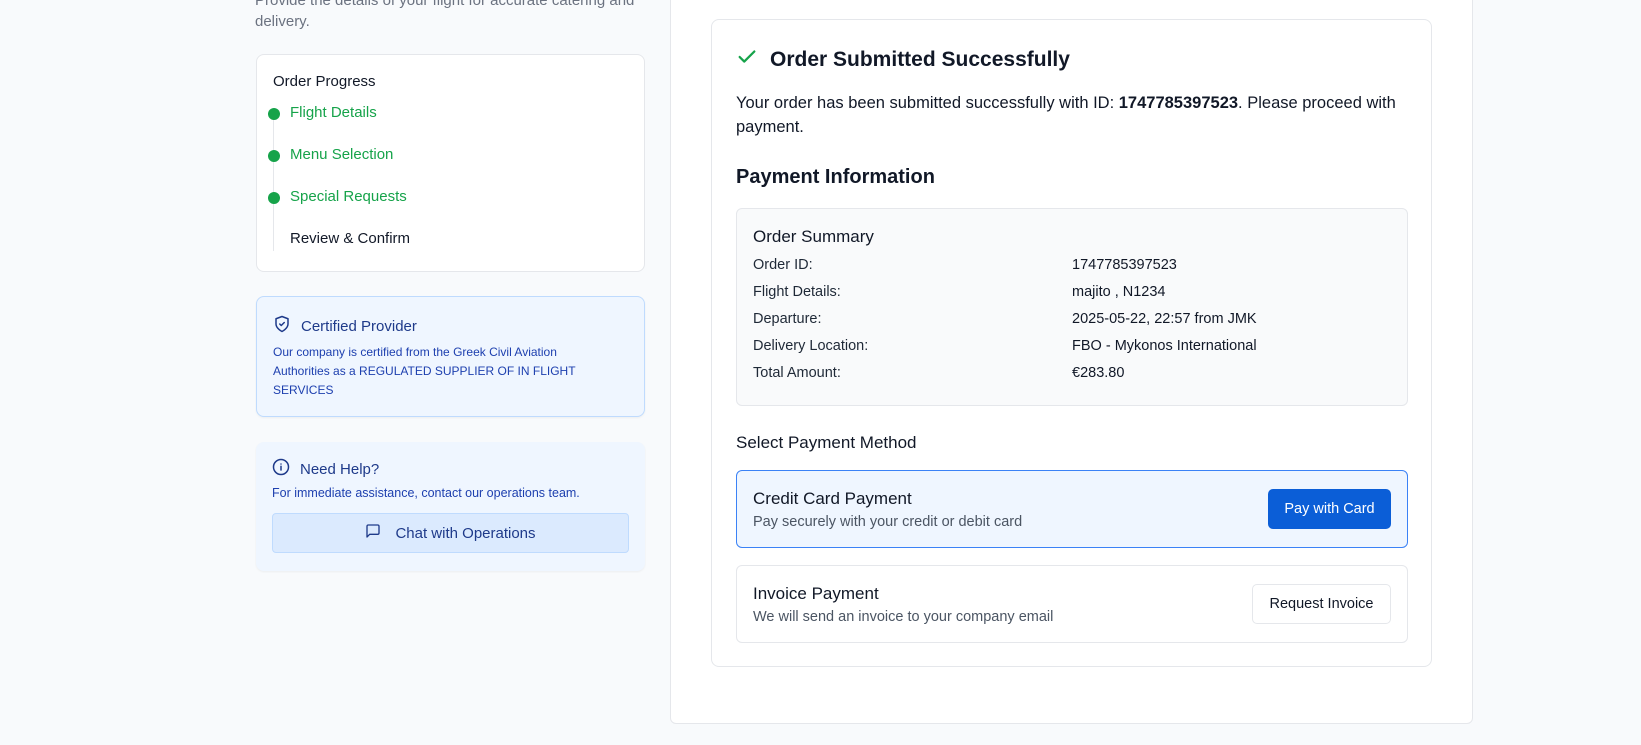 The width and height of the screenshot is (1641, 745). Describe the element at coordinates (342, 154) in the screenshot. I see `step-label: Menu Selection` at that location.